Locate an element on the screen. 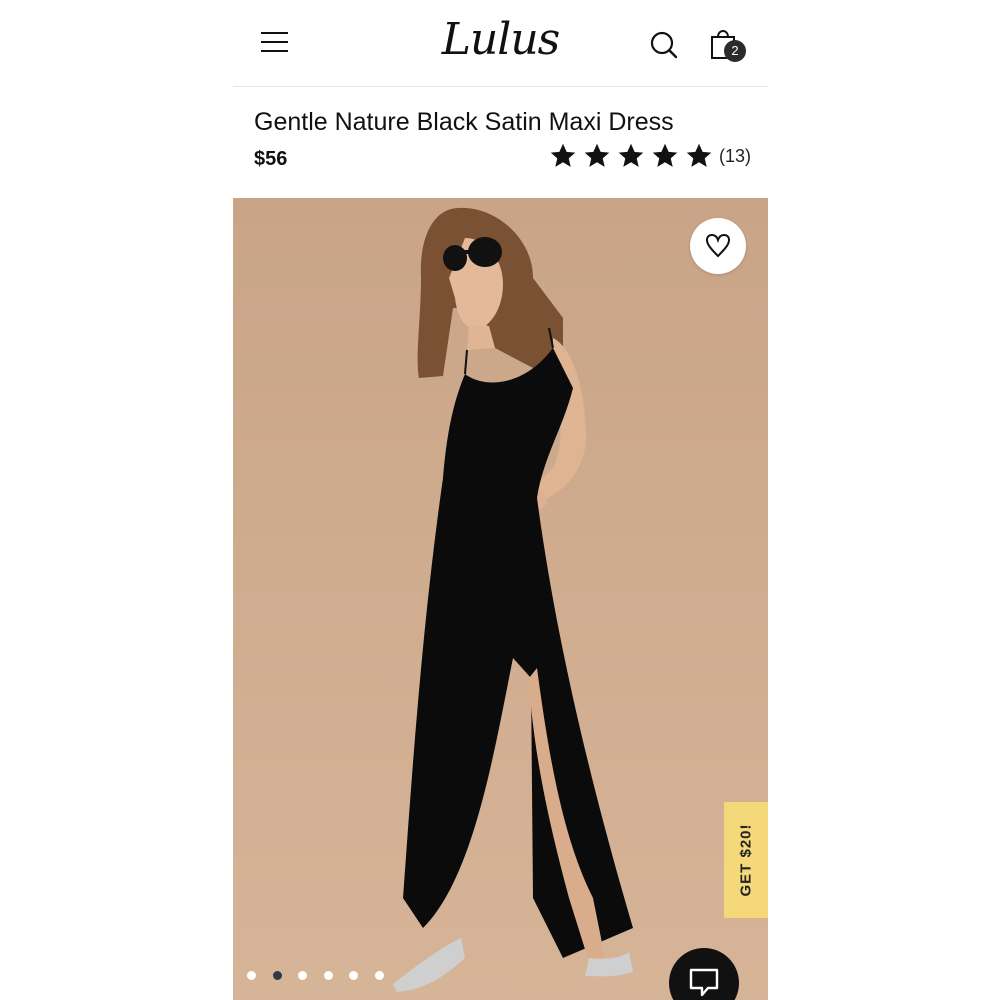 The width and height of the screenshot is (1000, 1000). gallery-dot-active is located at coordinates (277, 975).